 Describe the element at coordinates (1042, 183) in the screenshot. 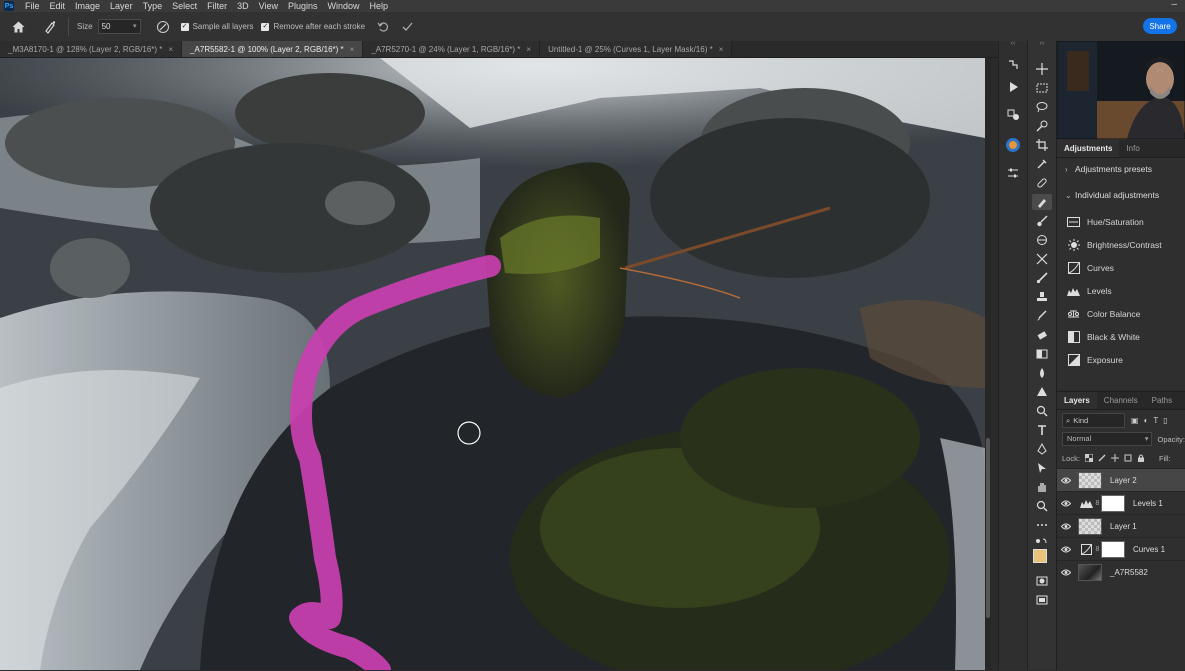

I see `spot-healing-tool-icon` at that location.